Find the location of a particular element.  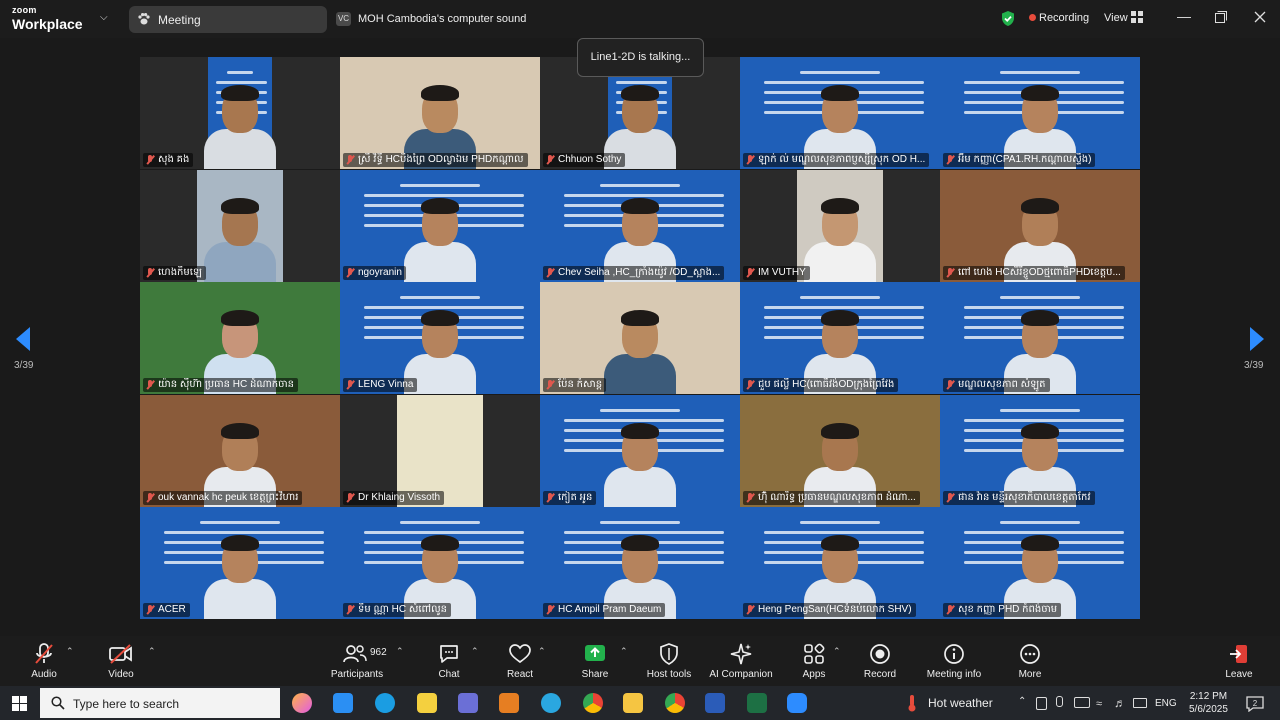

leave-button: Leave is located at coordinates (1239, 661).